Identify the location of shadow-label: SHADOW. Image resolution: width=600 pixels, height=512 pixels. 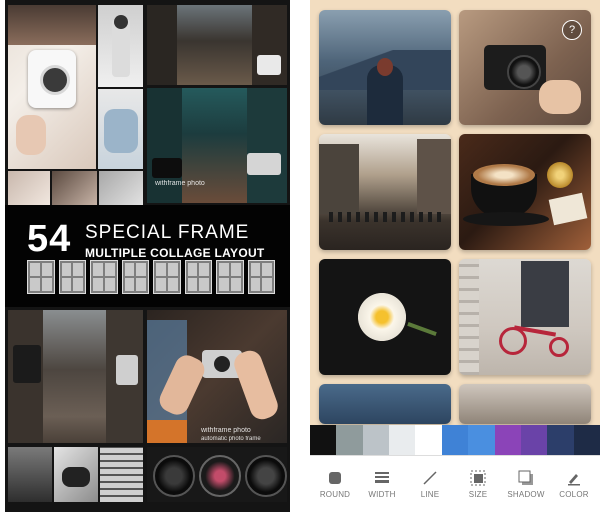
(526, 494).